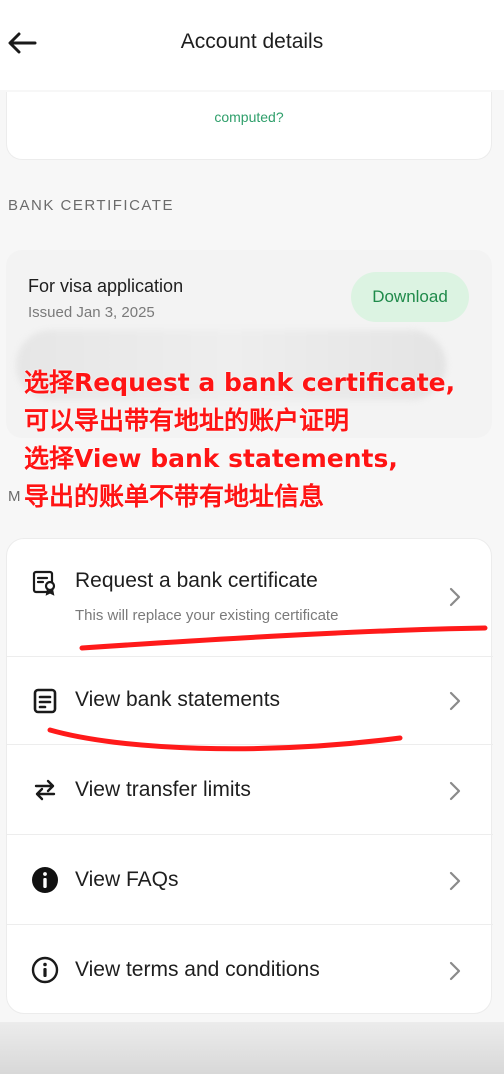  Describe the element at coordinates (240, 382) in the screenshot. I see `annotation-line: 选择Request a bank certificate,` at that location.